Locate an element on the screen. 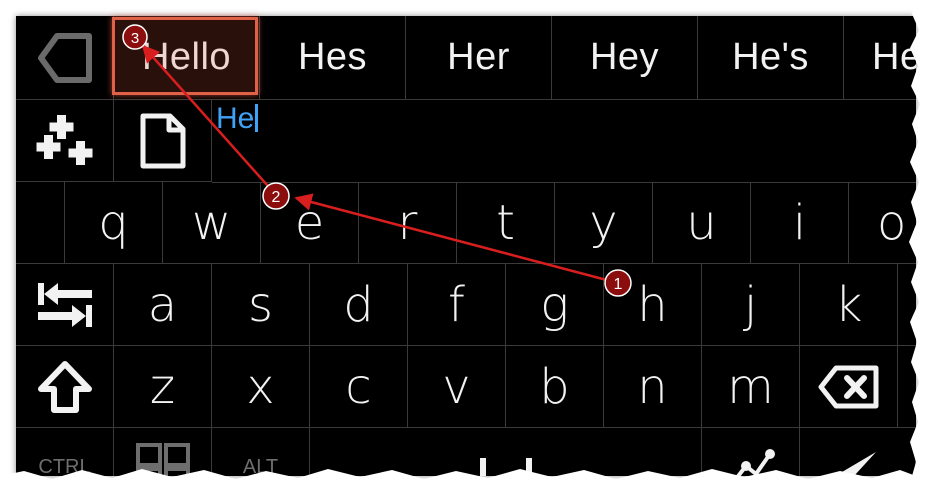  annotation-badge-1: 1 is located at coordinates (618, 283).